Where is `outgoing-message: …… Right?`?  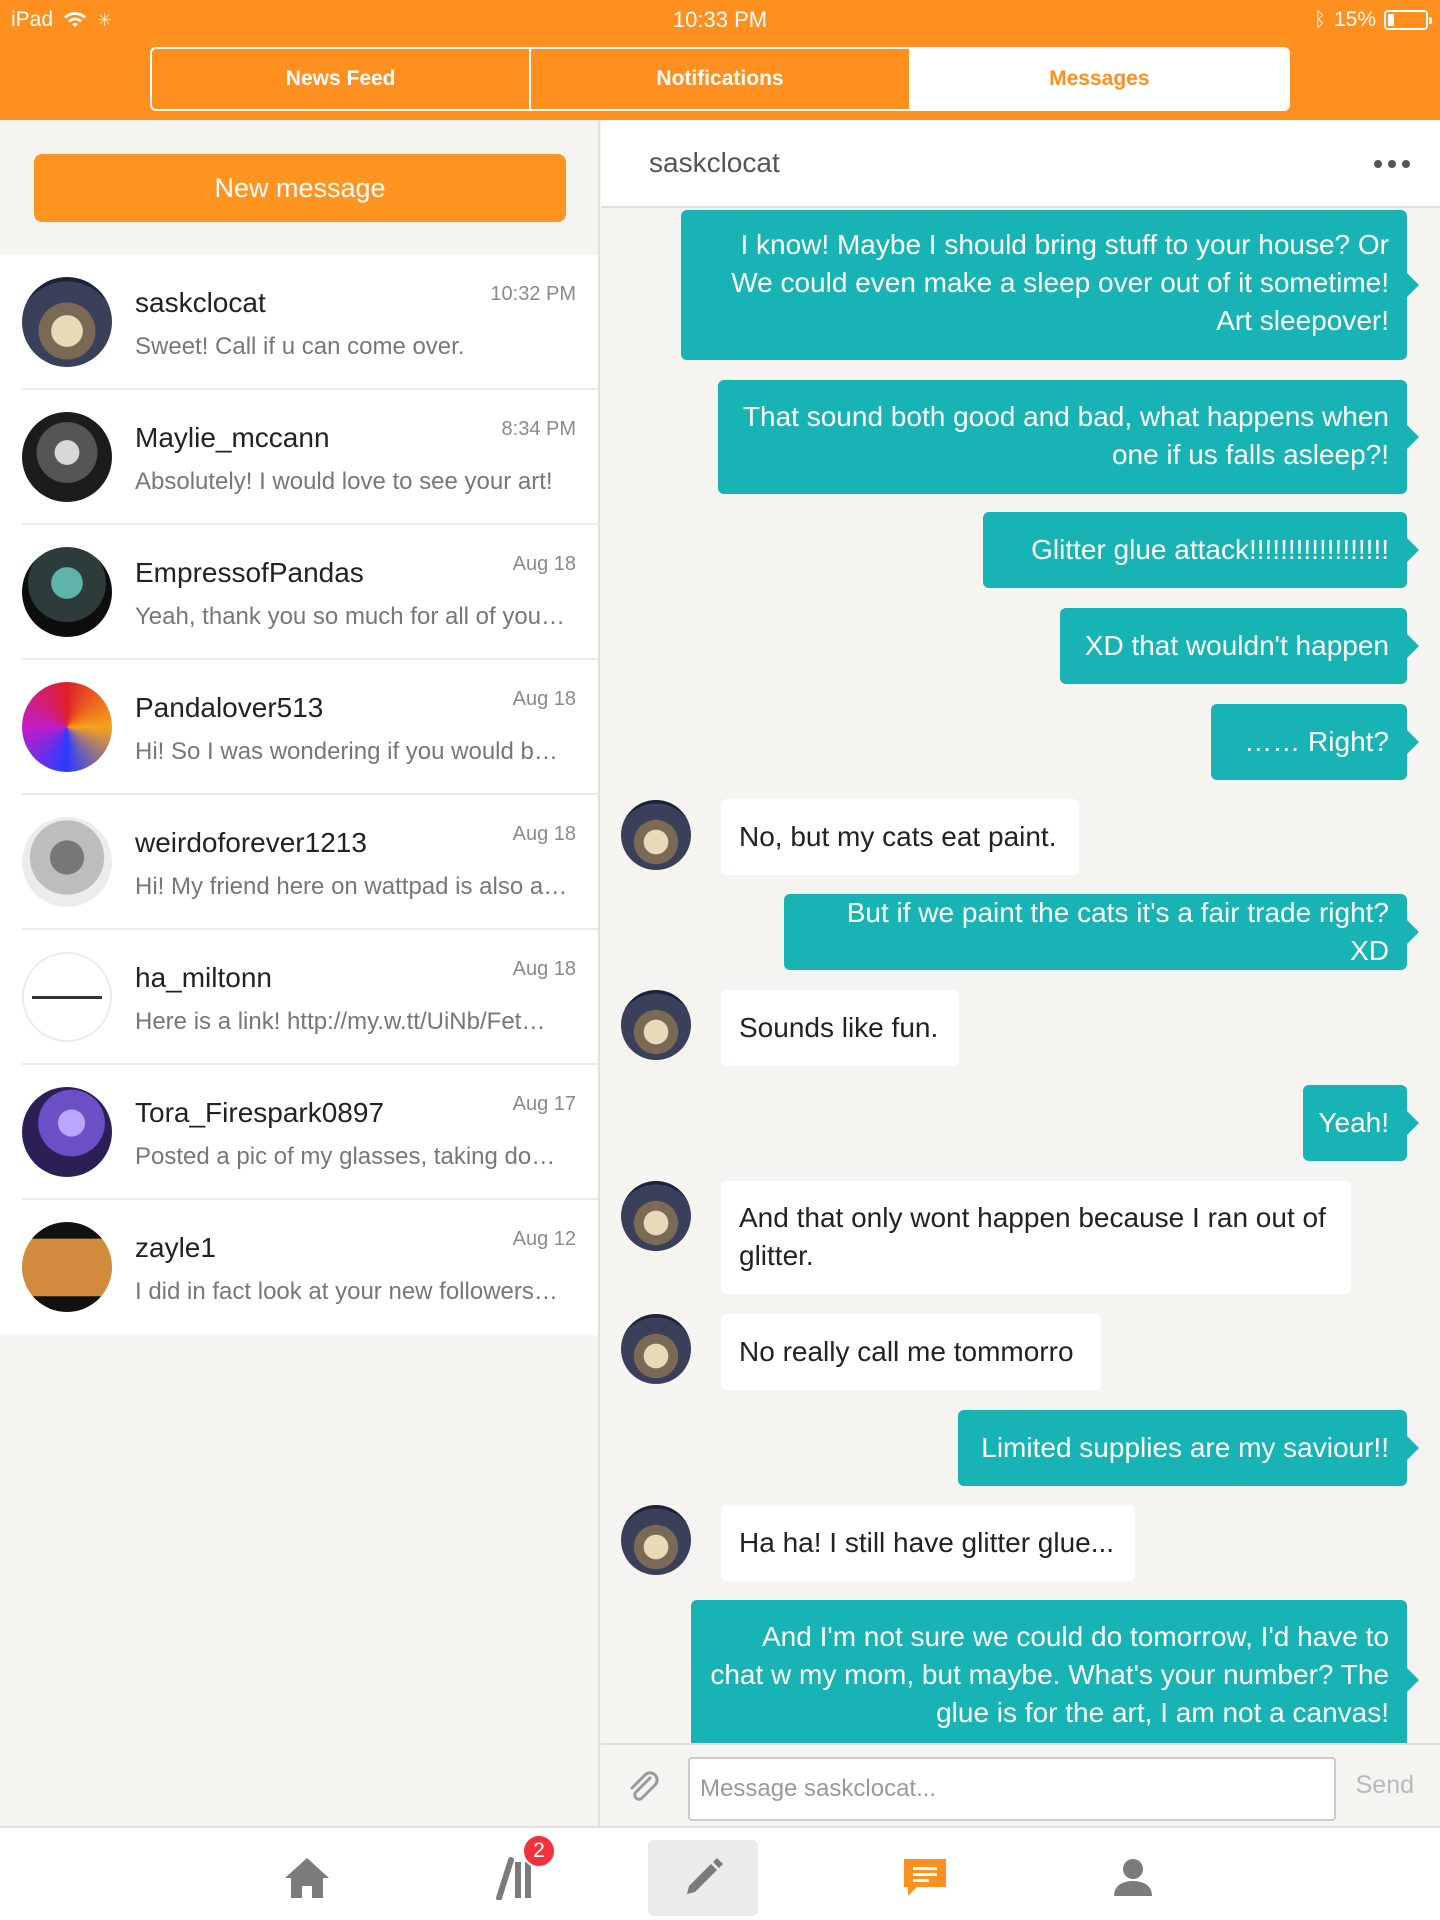
outgoing-message: …… Right? is located at coordinates (1315, 742).